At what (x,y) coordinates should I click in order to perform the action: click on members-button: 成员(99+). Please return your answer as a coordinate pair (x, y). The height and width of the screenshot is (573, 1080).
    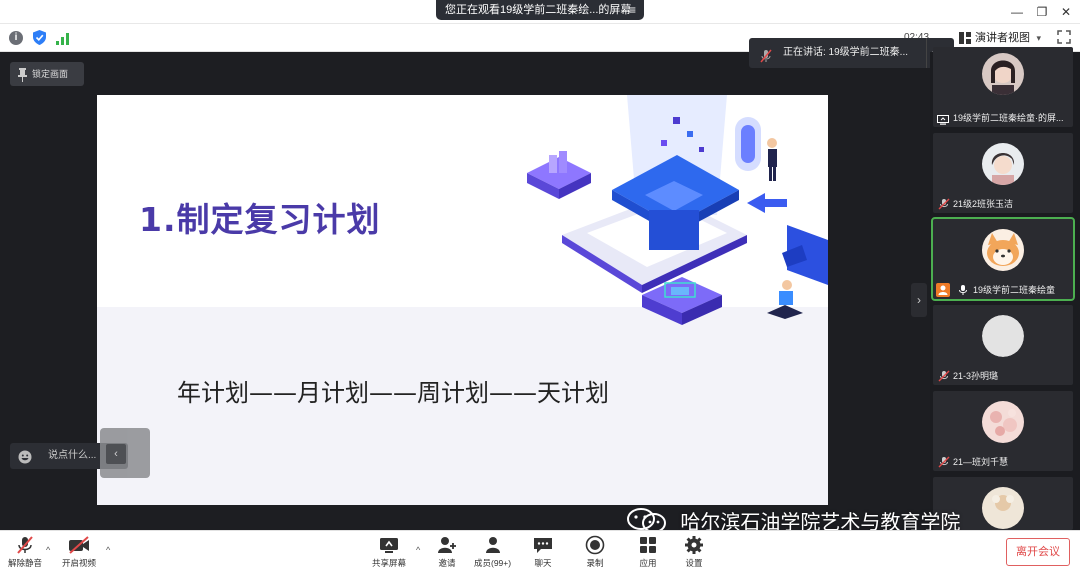
    Looking at the image, I should click on (492, 552).